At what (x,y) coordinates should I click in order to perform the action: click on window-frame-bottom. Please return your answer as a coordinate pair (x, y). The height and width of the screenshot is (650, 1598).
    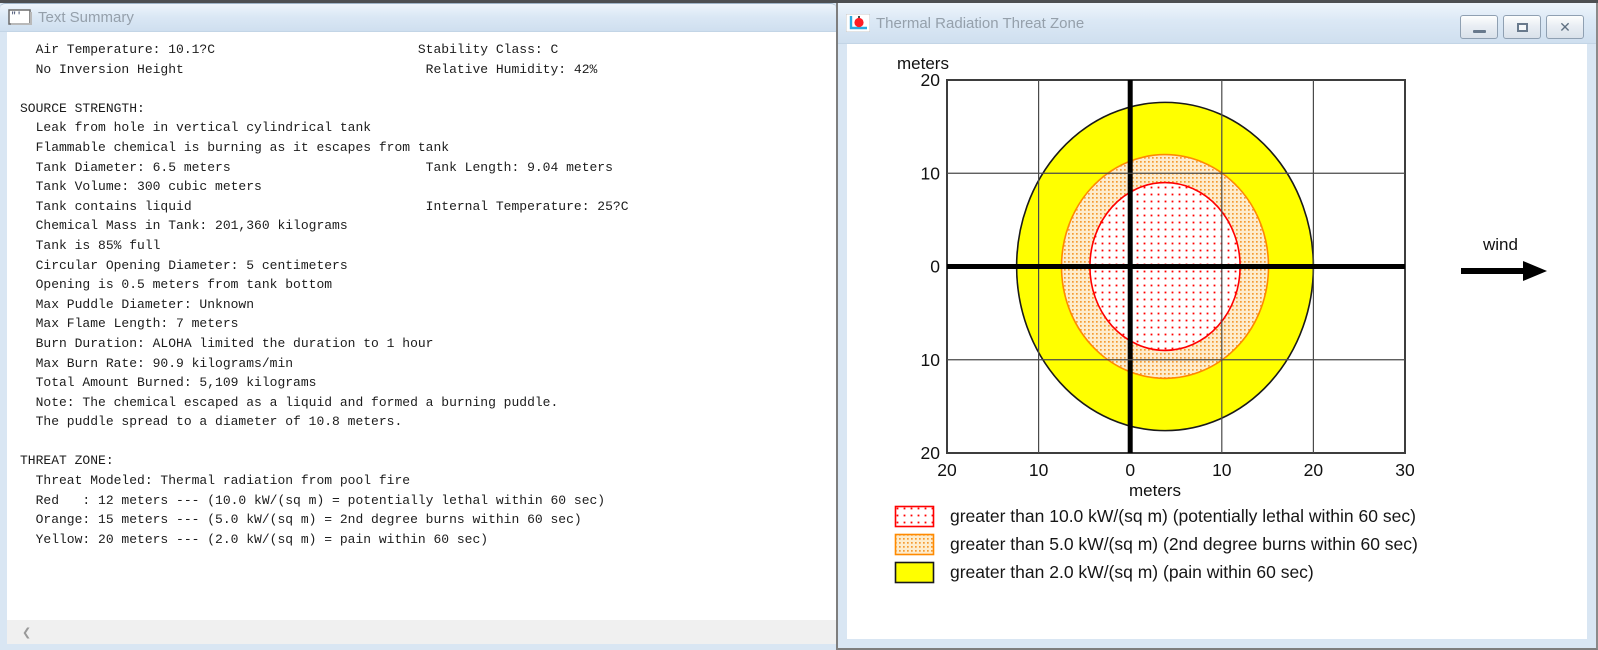
    Looking at the image, I should click on (418, 647).